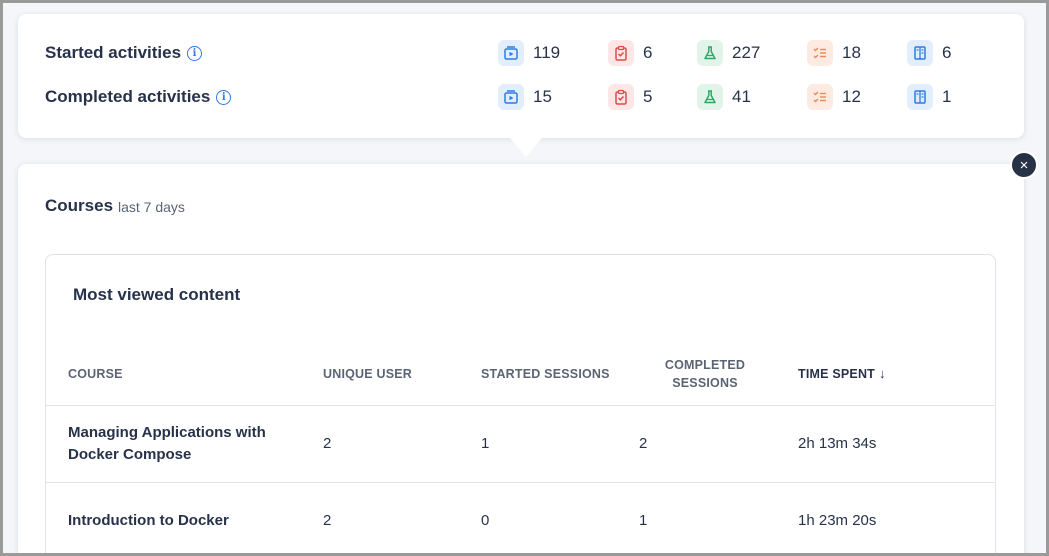 The width and height of the screenshot is (1049, 556). What do you see at coordinates (151, 207) in the screenshot?
I see `courses-period: last 7 days` at bounding box center [151, 207].